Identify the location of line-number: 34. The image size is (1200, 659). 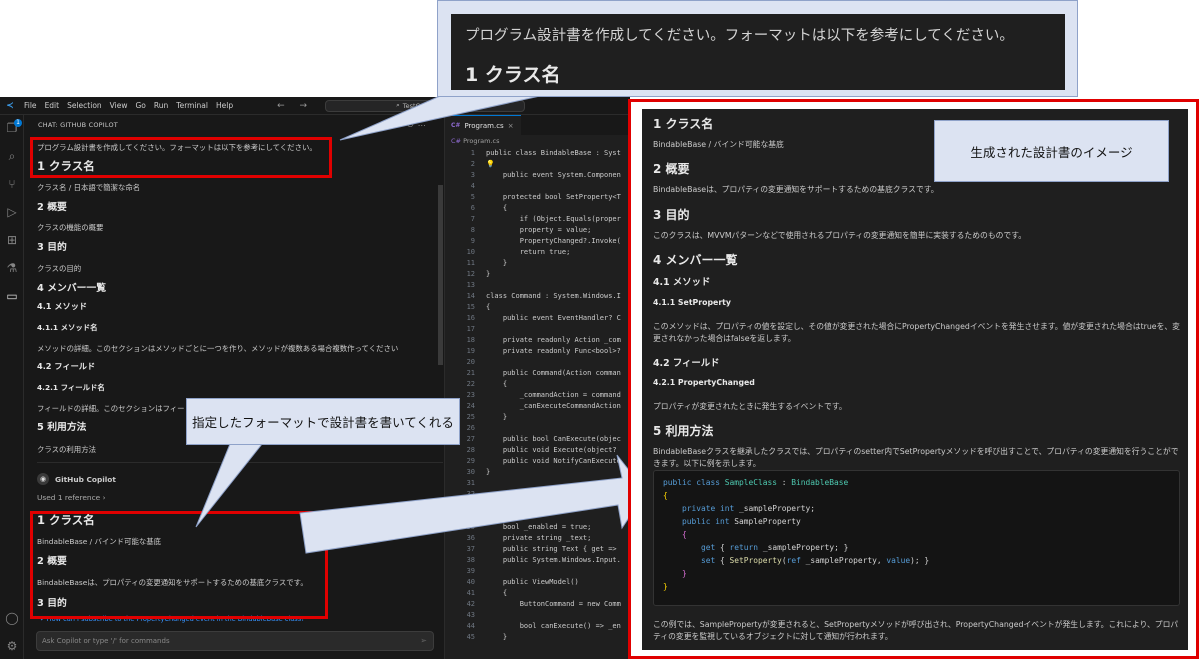
(470, 516).